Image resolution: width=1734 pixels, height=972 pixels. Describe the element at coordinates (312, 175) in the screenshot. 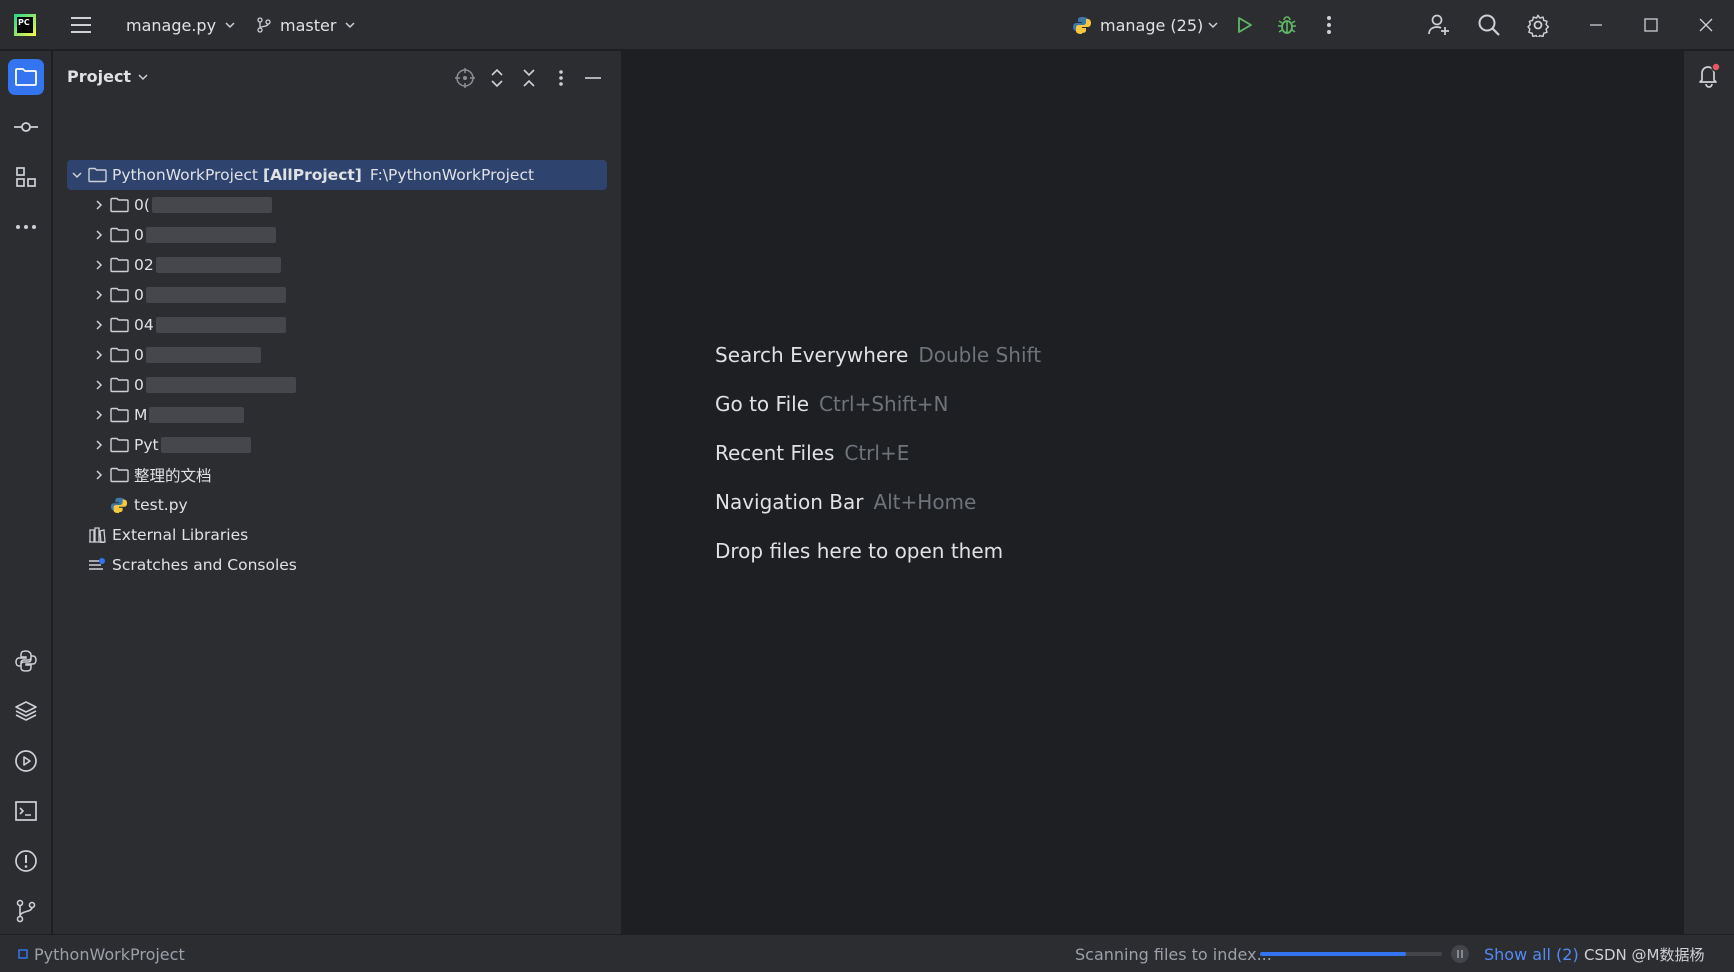

I see `root-module: [AllProject]` at that location.